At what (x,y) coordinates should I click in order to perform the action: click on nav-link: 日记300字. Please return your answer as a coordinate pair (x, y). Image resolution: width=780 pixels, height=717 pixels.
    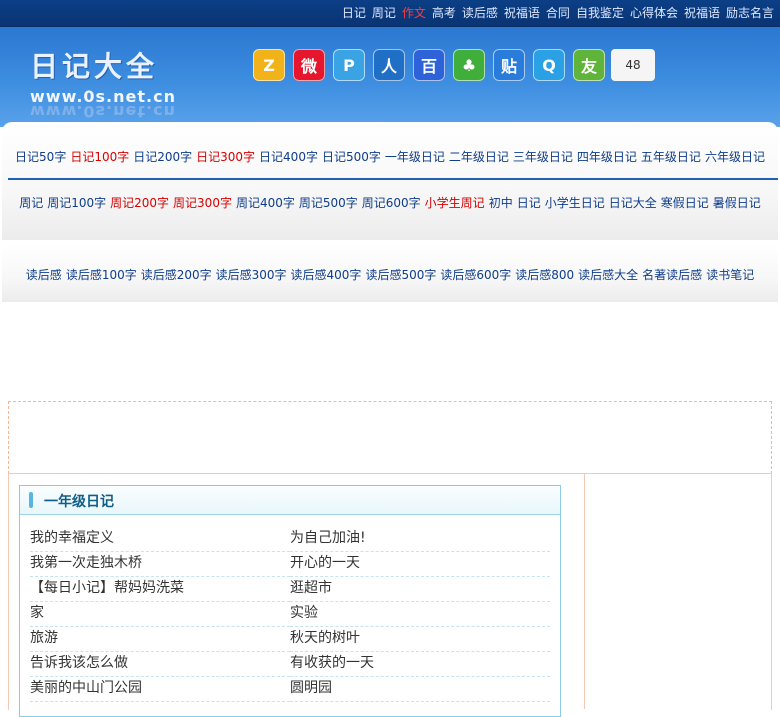
    Looking at the image, I should click on (225, 157).